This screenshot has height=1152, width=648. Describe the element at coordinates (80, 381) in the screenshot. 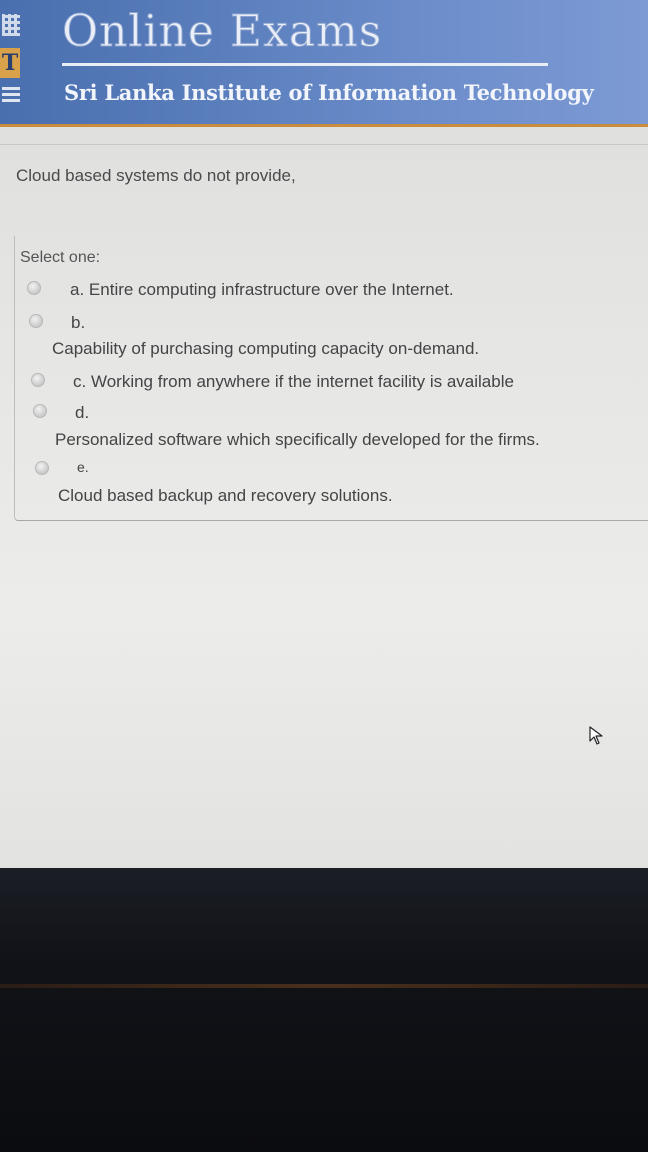

I see `option-c-letter: c.` at that location.